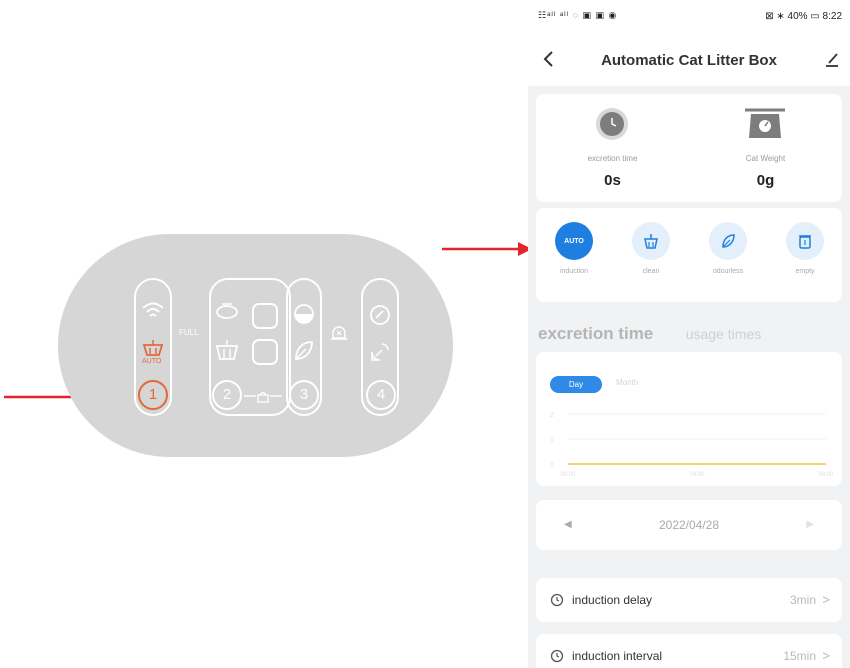 The height and width of the screenshot is (668, 850). I want to click on button-2: 2, so click(227, 395).